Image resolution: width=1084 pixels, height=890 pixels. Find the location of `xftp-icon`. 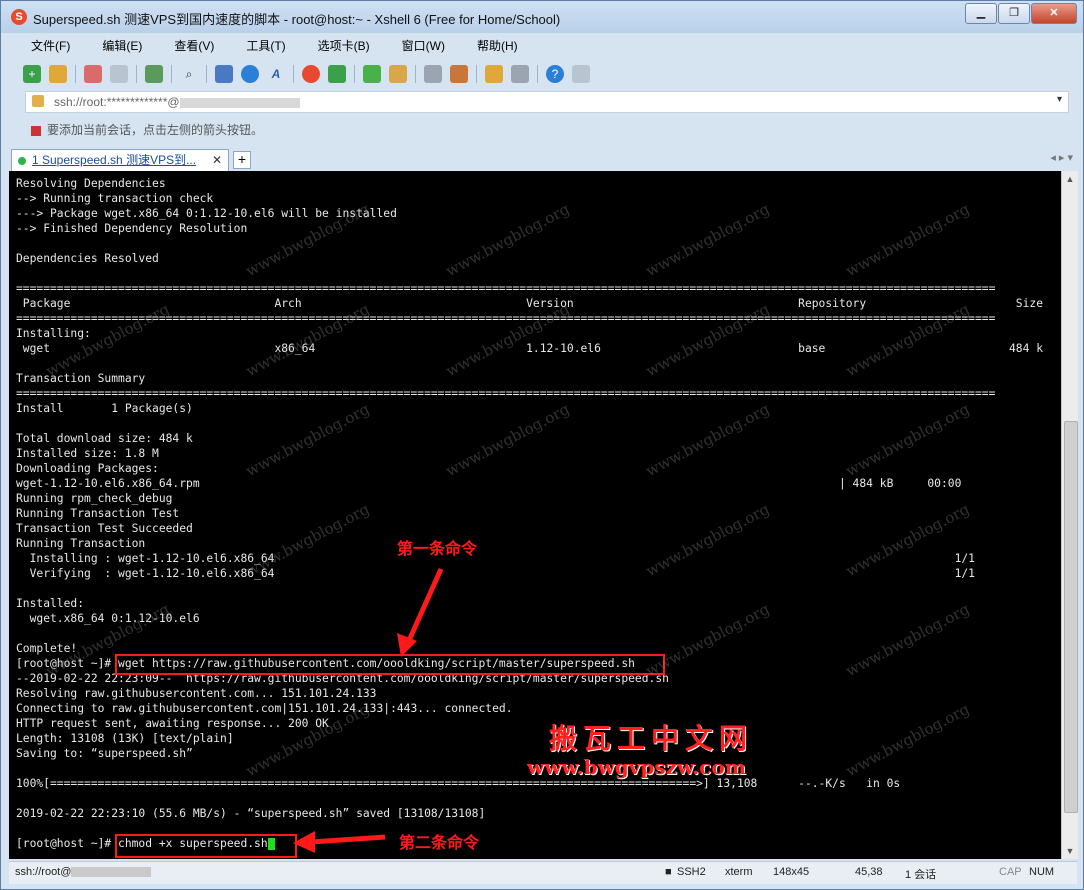

xftp-icon is located at coordinates (337, 74).